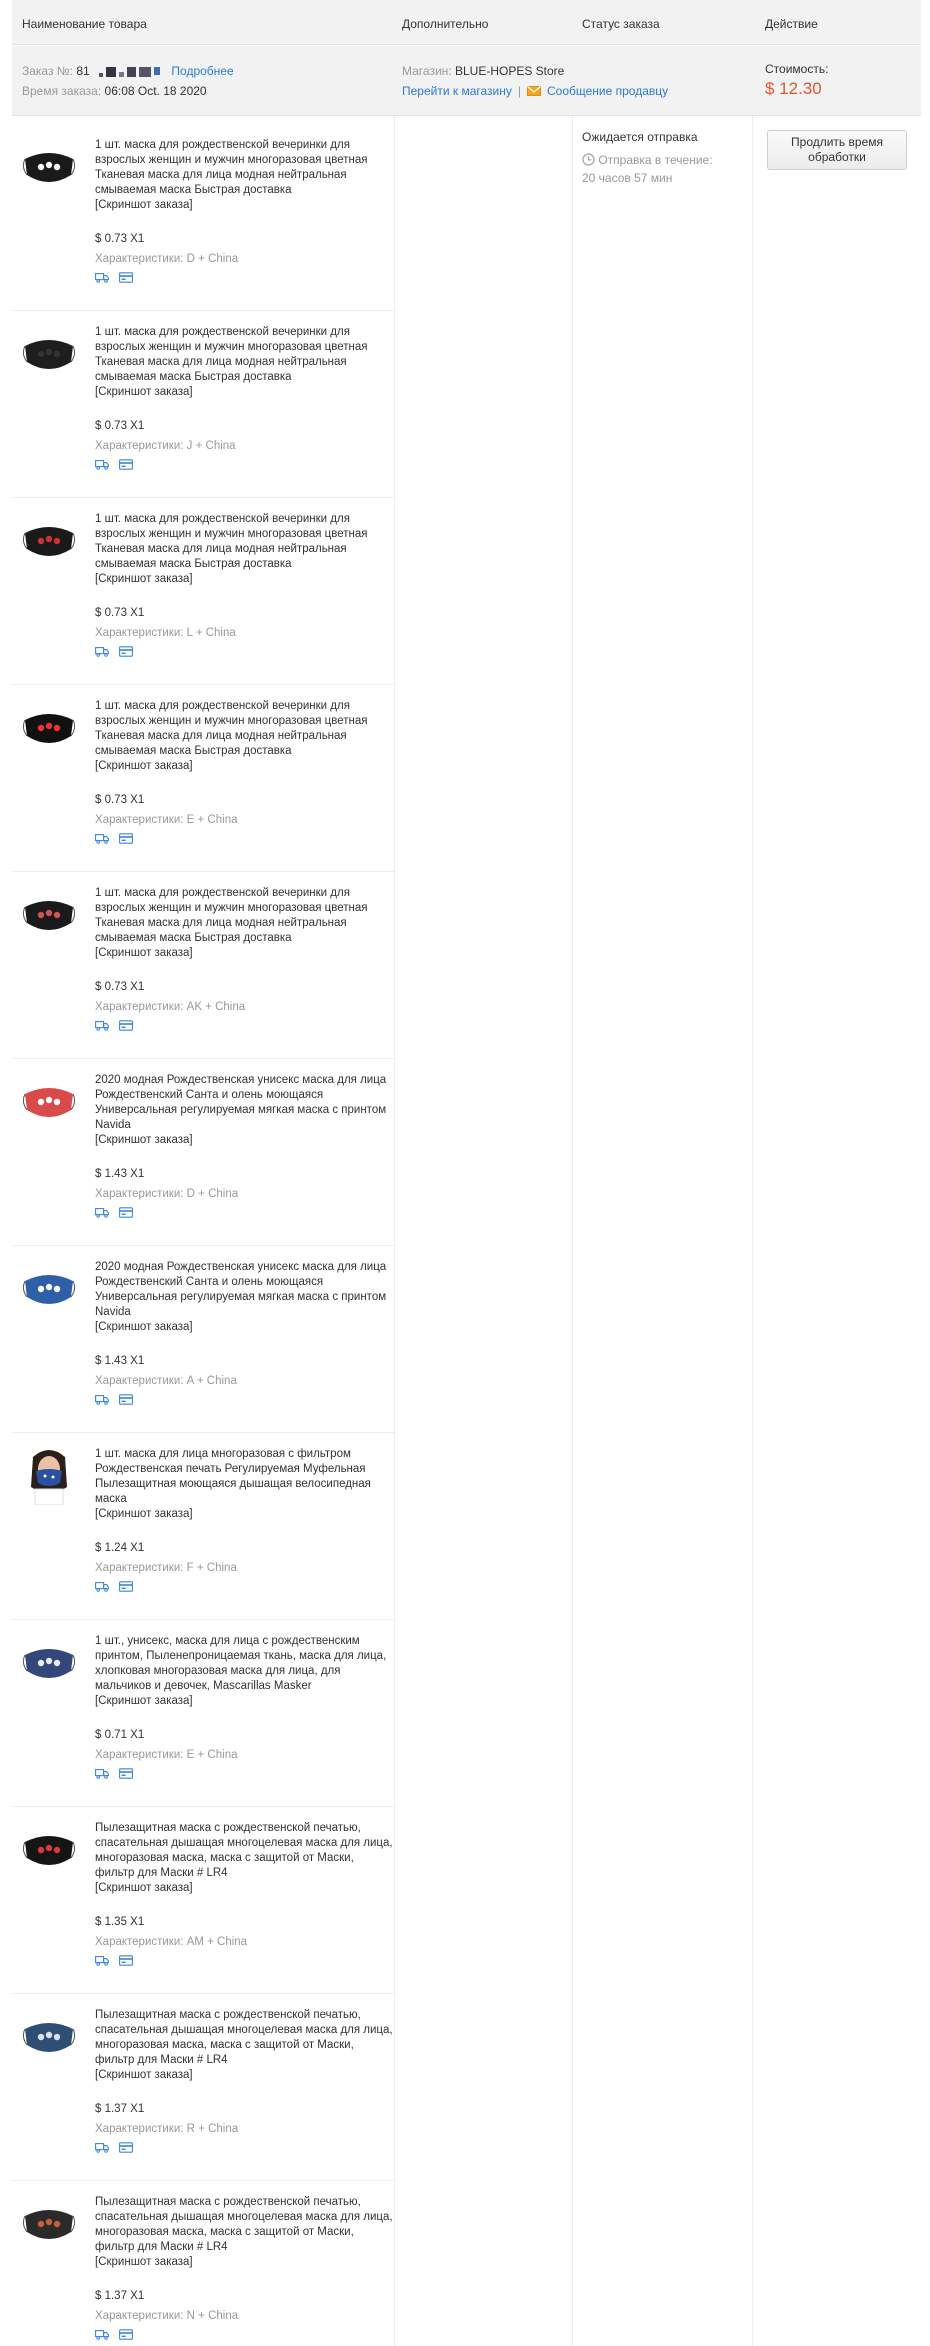 This screenshot has width=930, height=2346. What do you see at coordinates (509, 71) in the screenshot?
I see `store-name: BLUE-HOPES Store` at bounding box center [509, 71].